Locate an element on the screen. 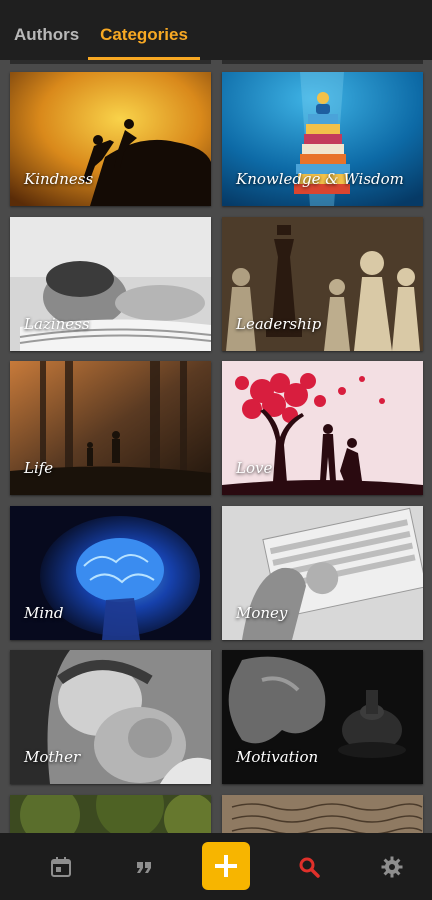  category-label: Life is located at coordinates (39, 468).